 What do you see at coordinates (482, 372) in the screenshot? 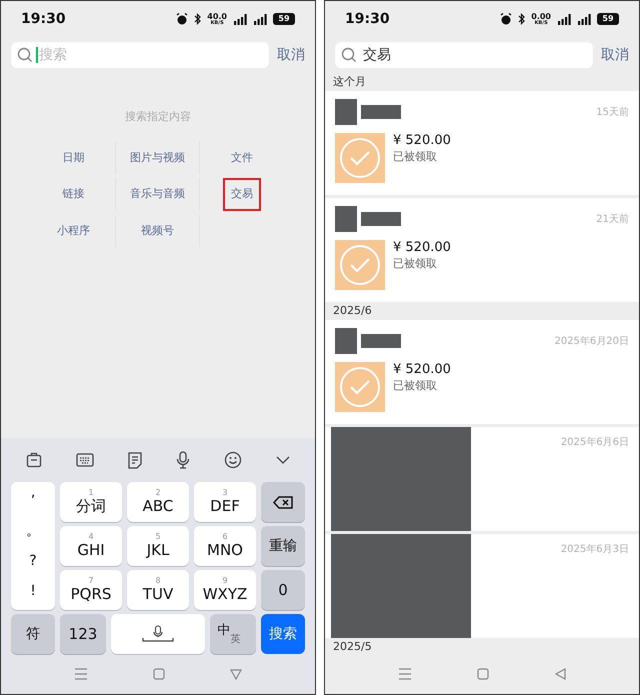
I see `transaction-card: 2025年6月20日 ¥ 520.00 已被领取` at bounding box center [482, 372].